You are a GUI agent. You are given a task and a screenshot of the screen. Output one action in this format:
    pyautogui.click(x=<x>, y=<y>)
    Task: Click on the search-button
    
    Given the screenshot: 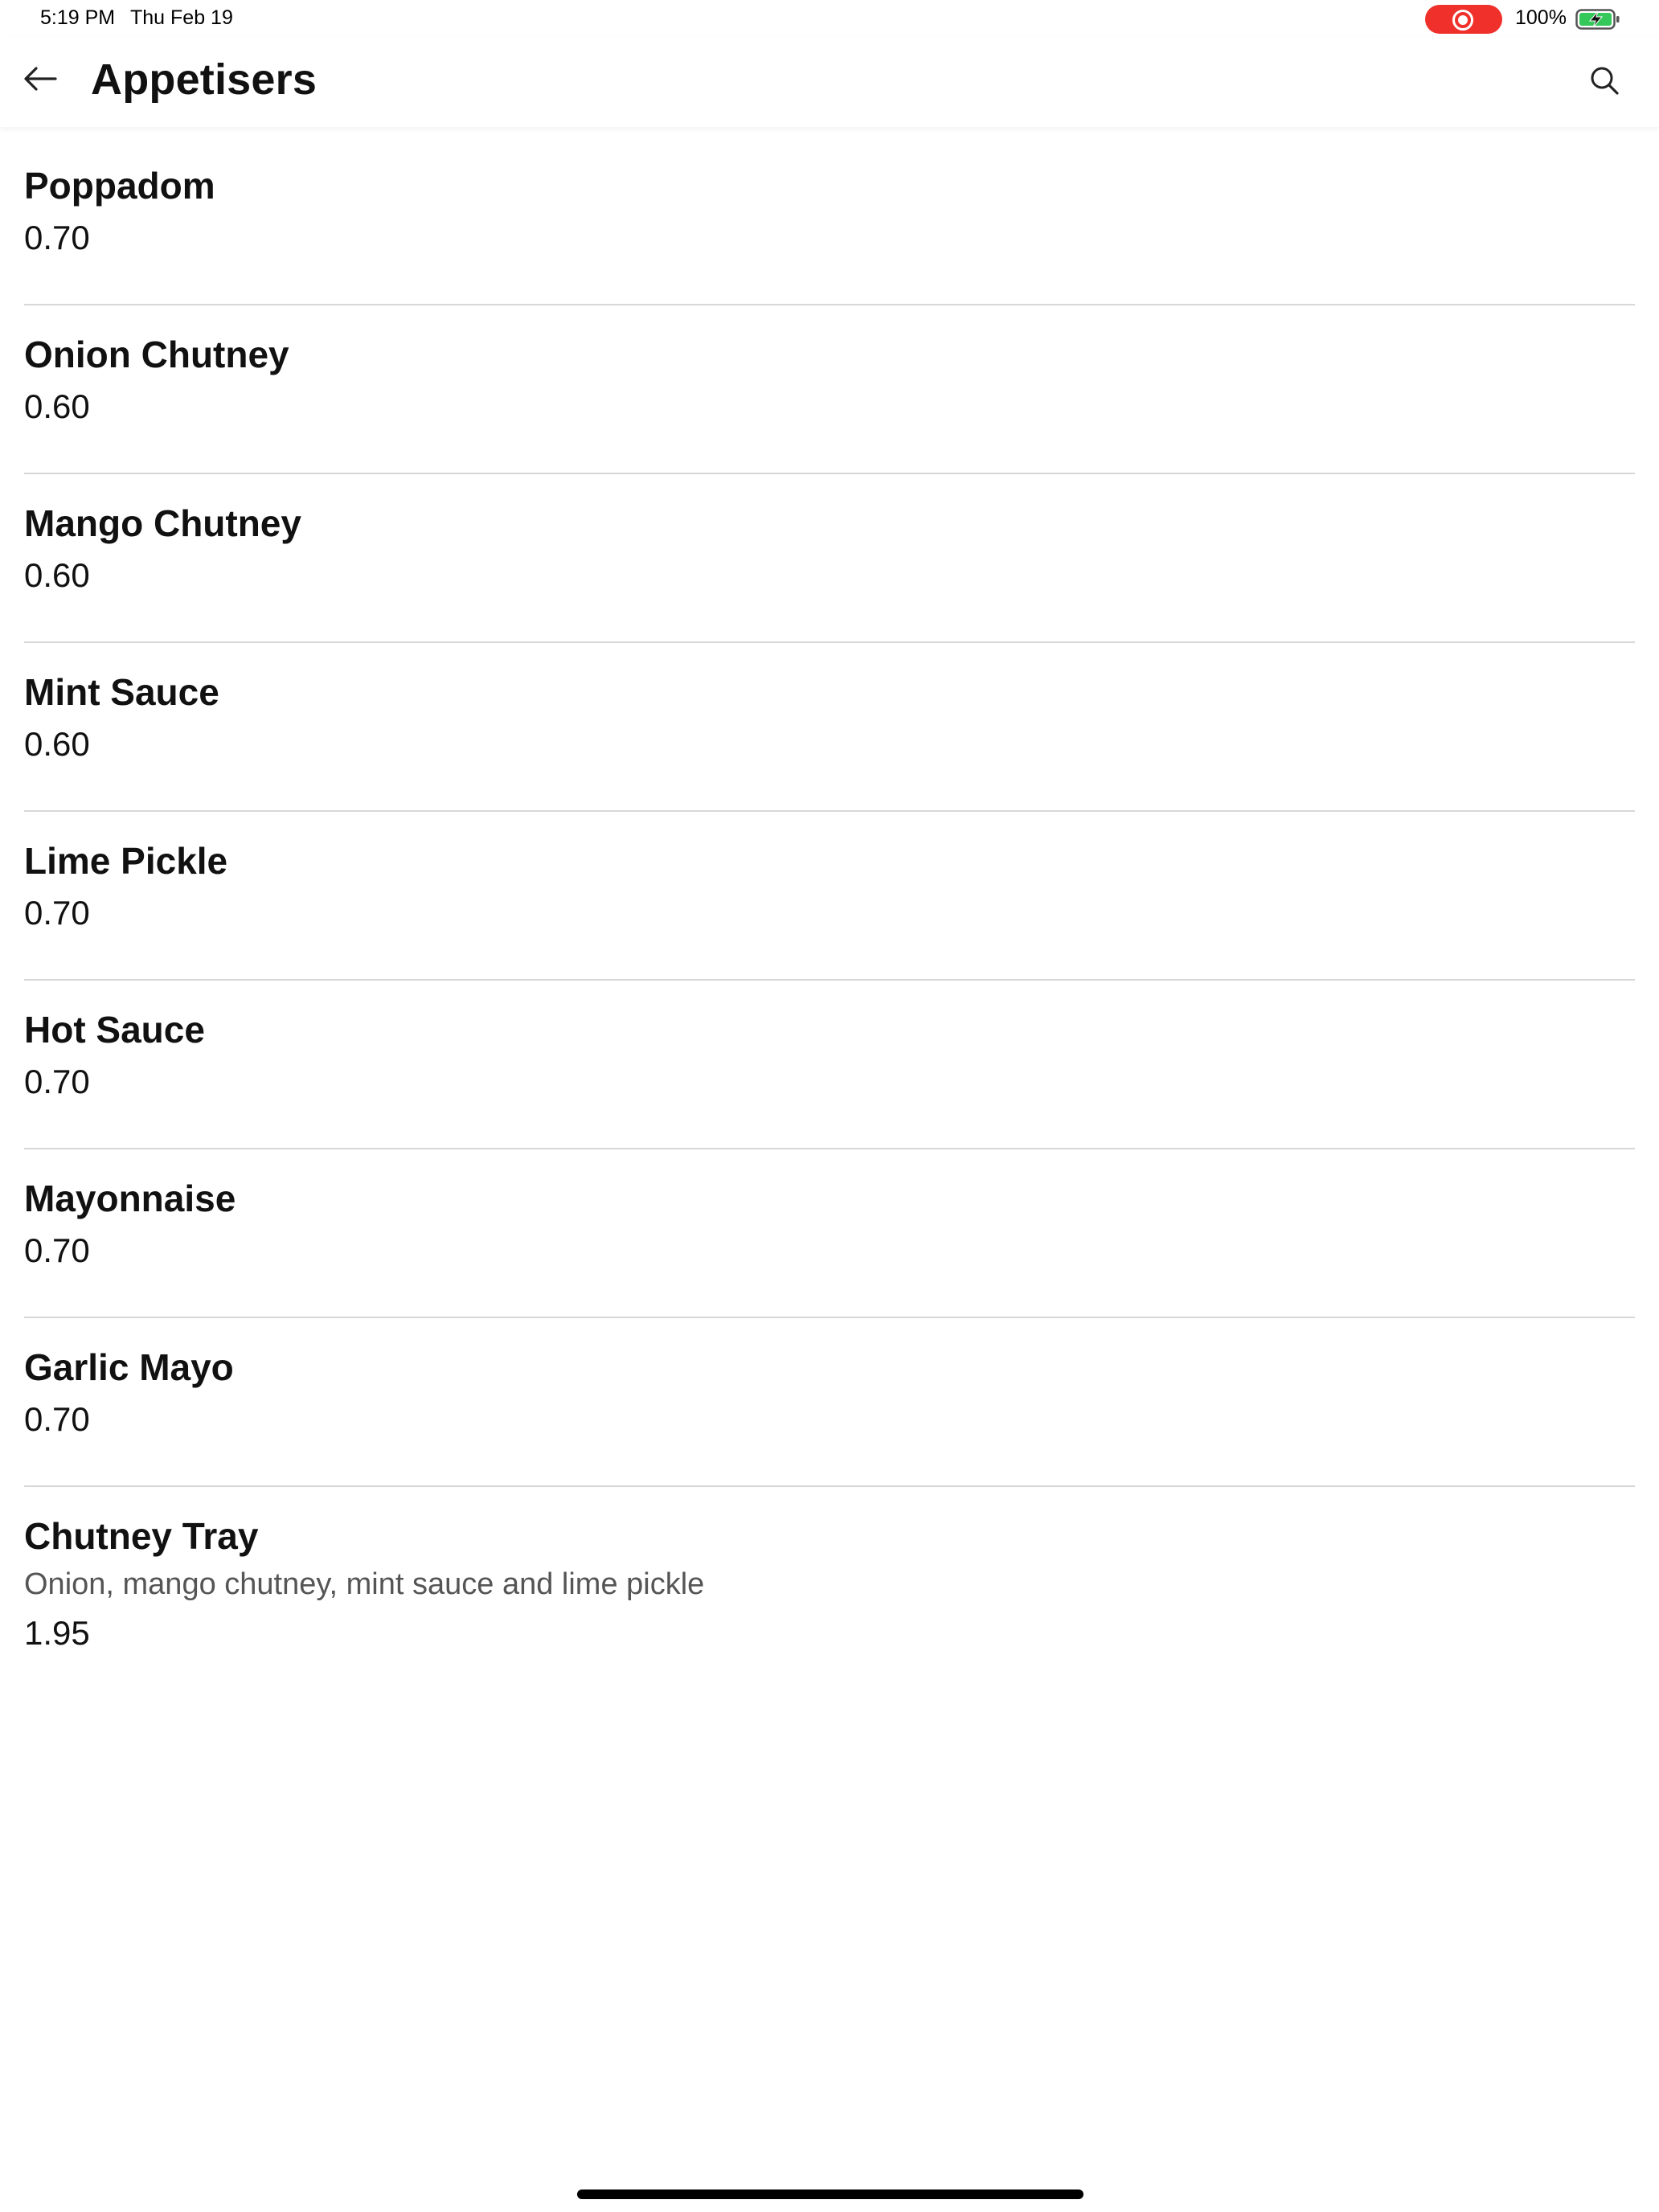 What is the action you would take?
    pyautogui.click(x=1604, y=80)
    